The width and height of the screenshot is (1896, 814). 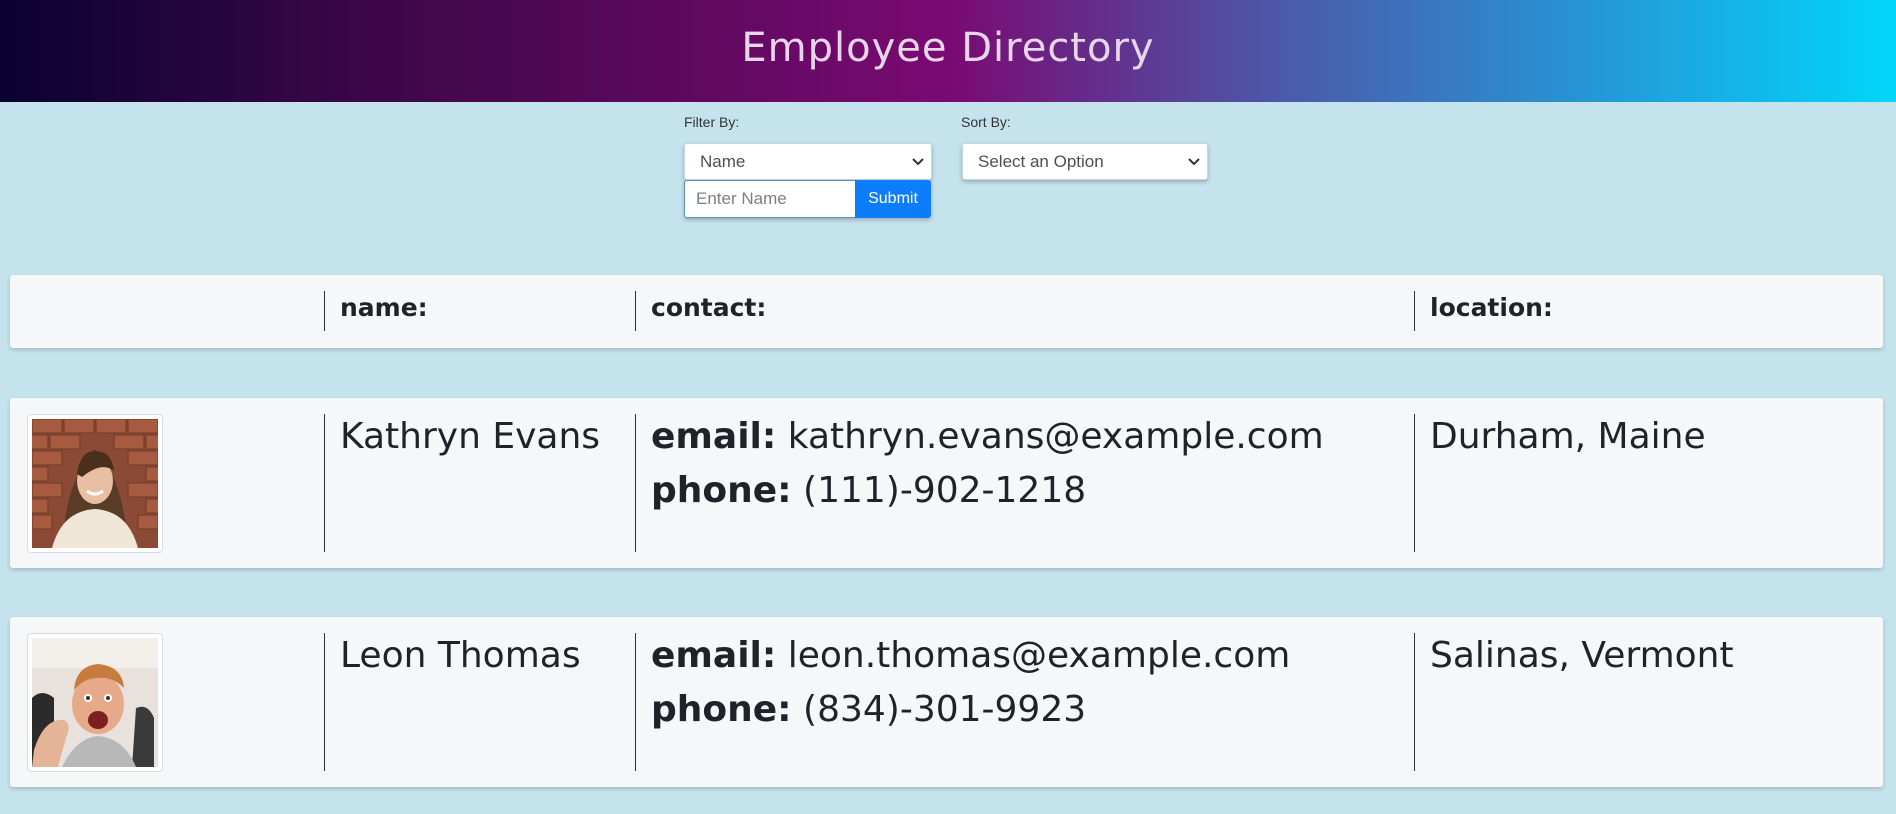 What do you see at coordinates (712, 122) in the screenshot?
I see `filter-by-label: Filter By:` at bounding box center [712, 122].